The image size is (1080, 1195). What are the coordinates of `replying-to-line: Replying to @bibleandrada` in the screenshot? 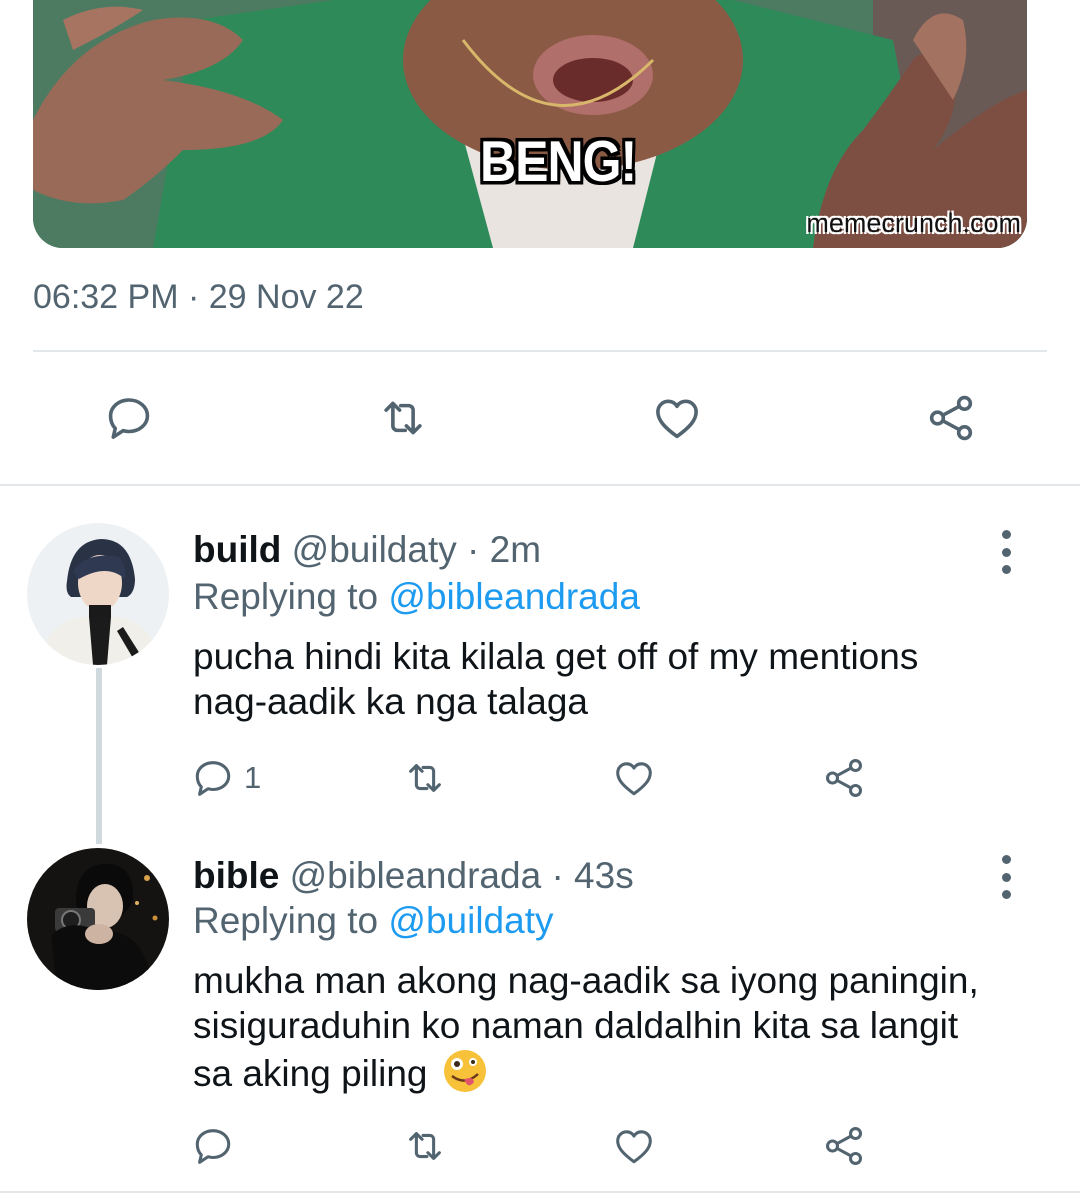 It's located at (416, 597).